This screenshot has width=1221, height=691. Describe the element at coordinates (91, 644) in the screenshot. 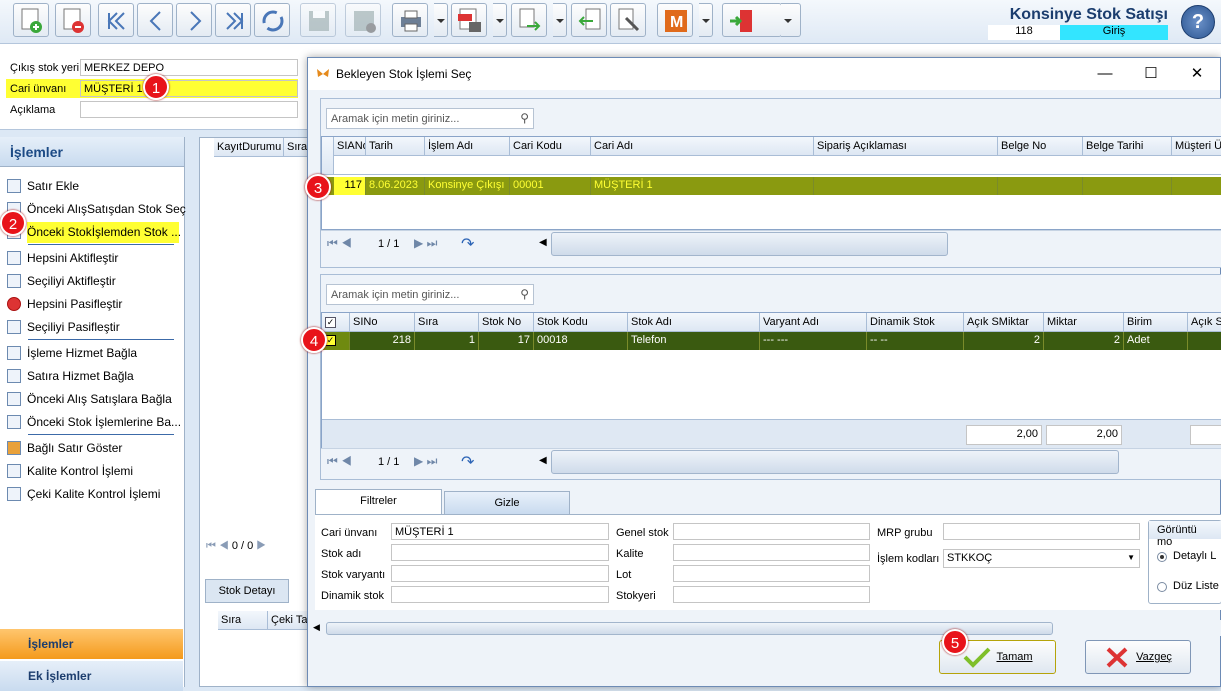

I see `nav-islemler: İşlemler` at that location.